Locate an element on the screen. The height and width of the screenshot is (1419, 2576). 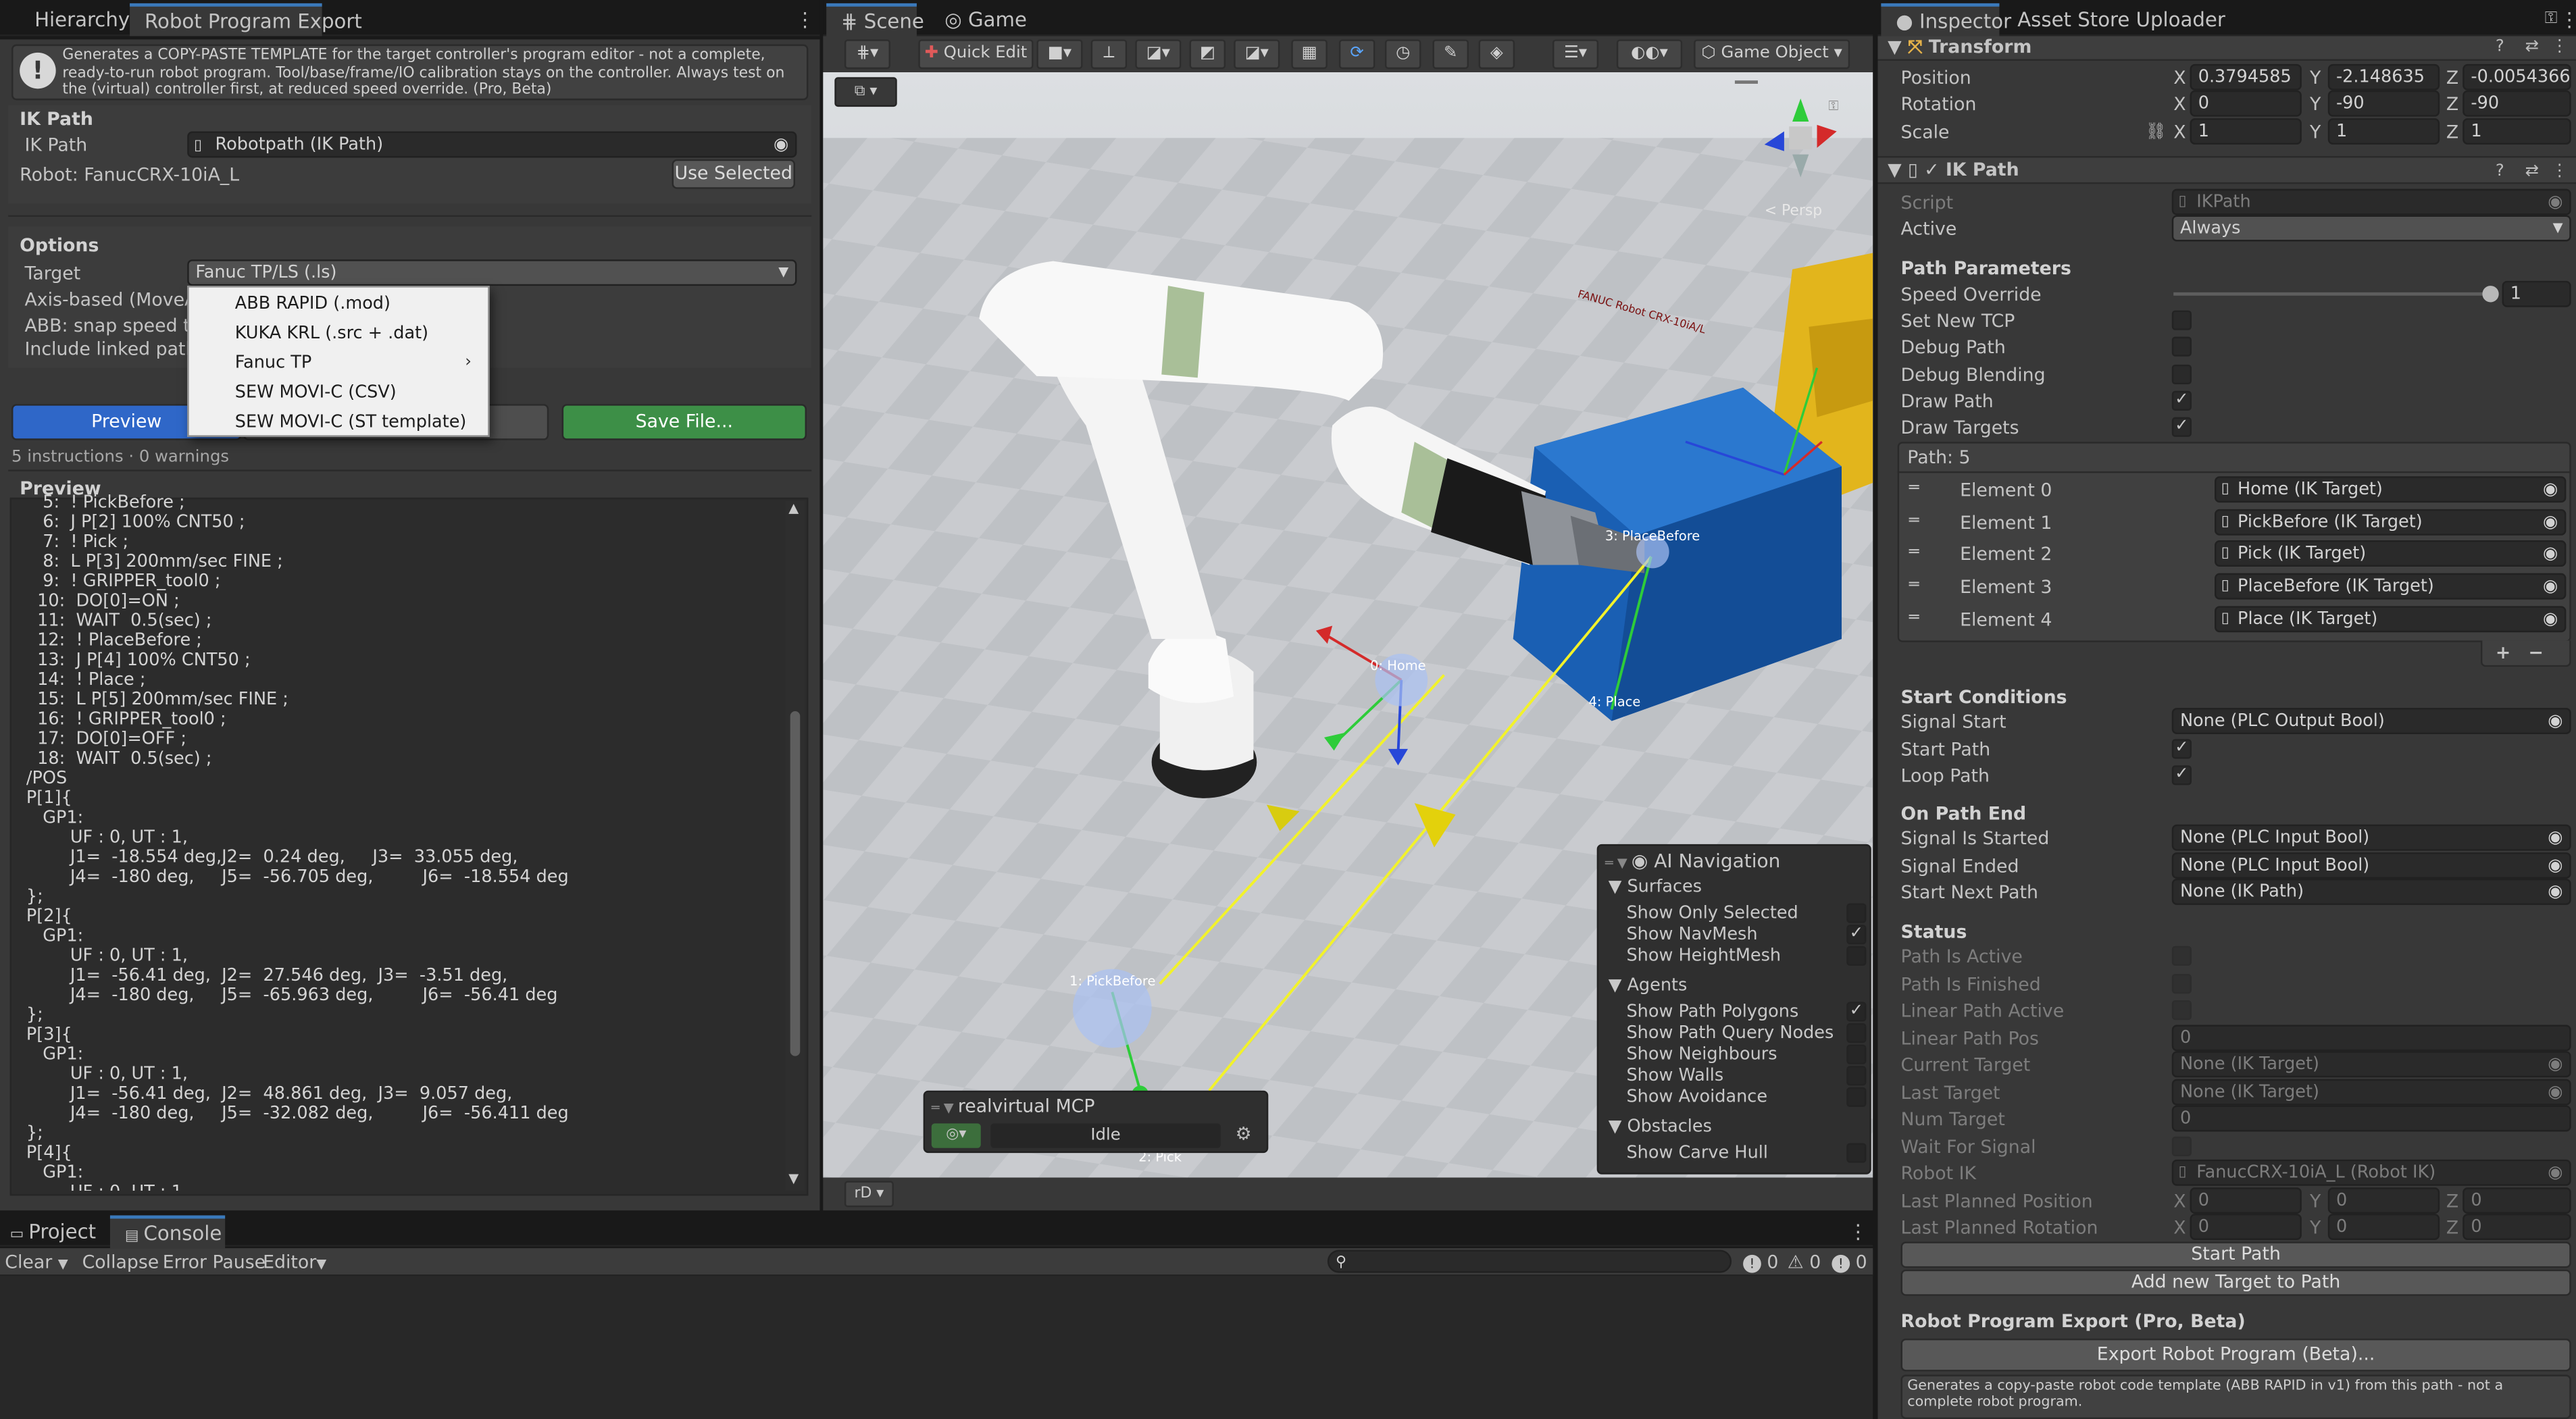
obstacles-foldout: ▼ Obstacles is located at coordinates (1660, 1127).